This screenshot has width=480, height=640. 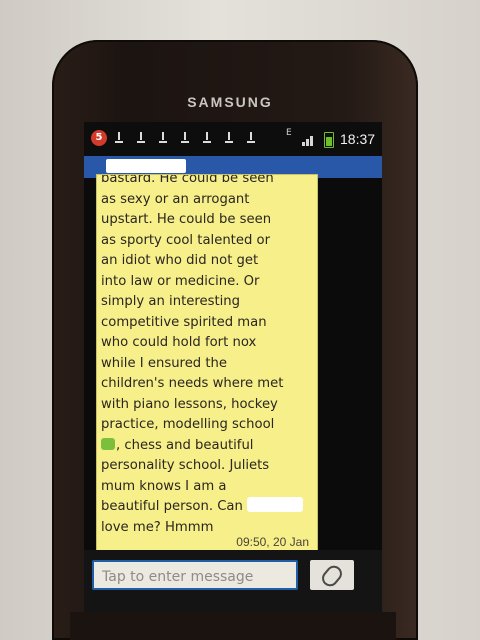 I want to click on redacted-name-inline, so click(x=275, y=504).